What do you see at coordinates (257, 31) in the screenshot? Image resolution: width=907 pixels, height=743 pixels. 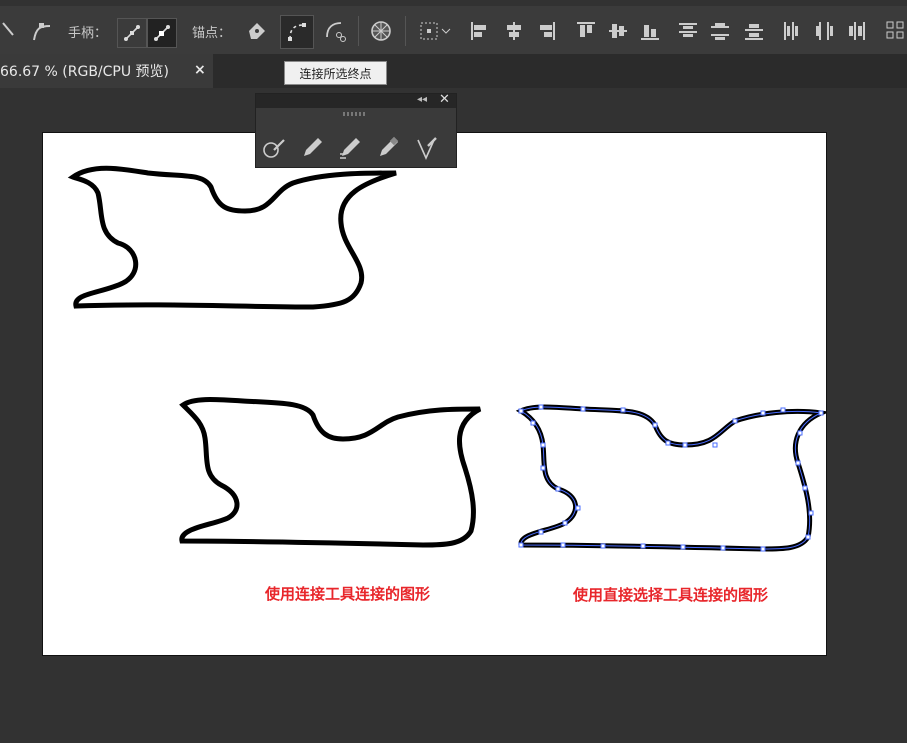 I see `pen-anchor-icon` at bounding box center [257, 31].